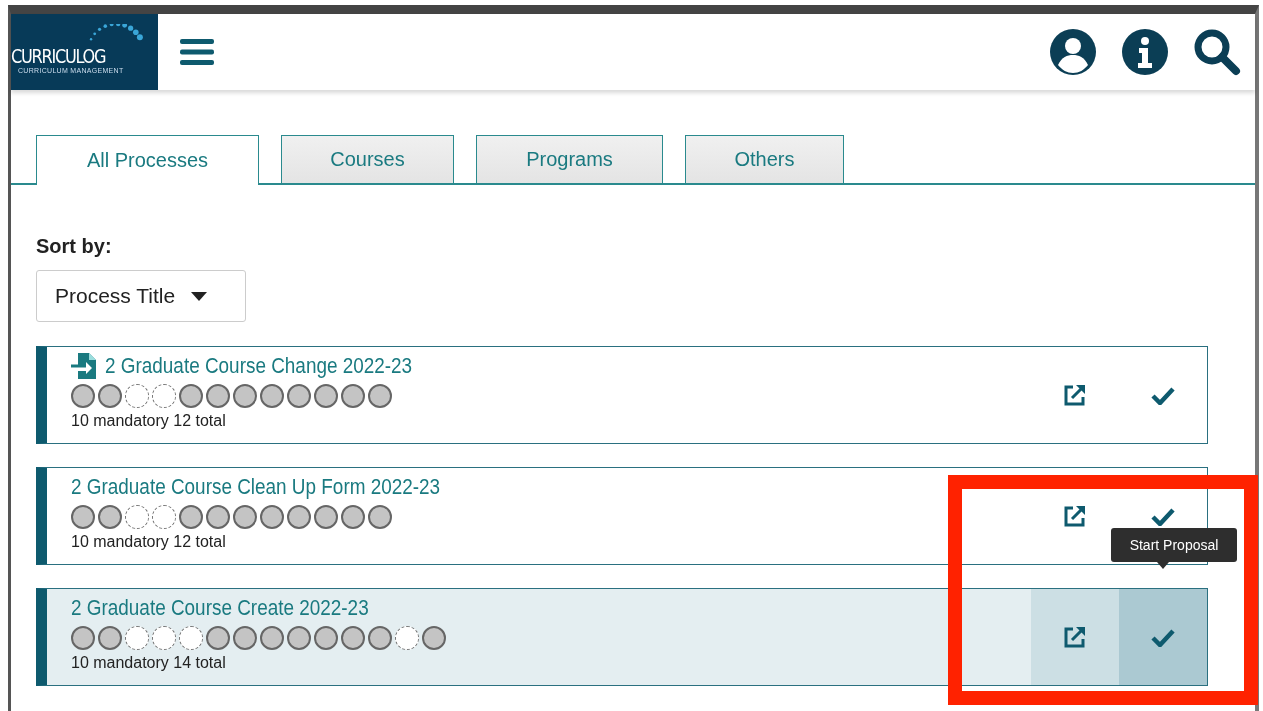 The width and height of the screenshot is (1263, 711). I want to click on start-button, so click(1163, 637).